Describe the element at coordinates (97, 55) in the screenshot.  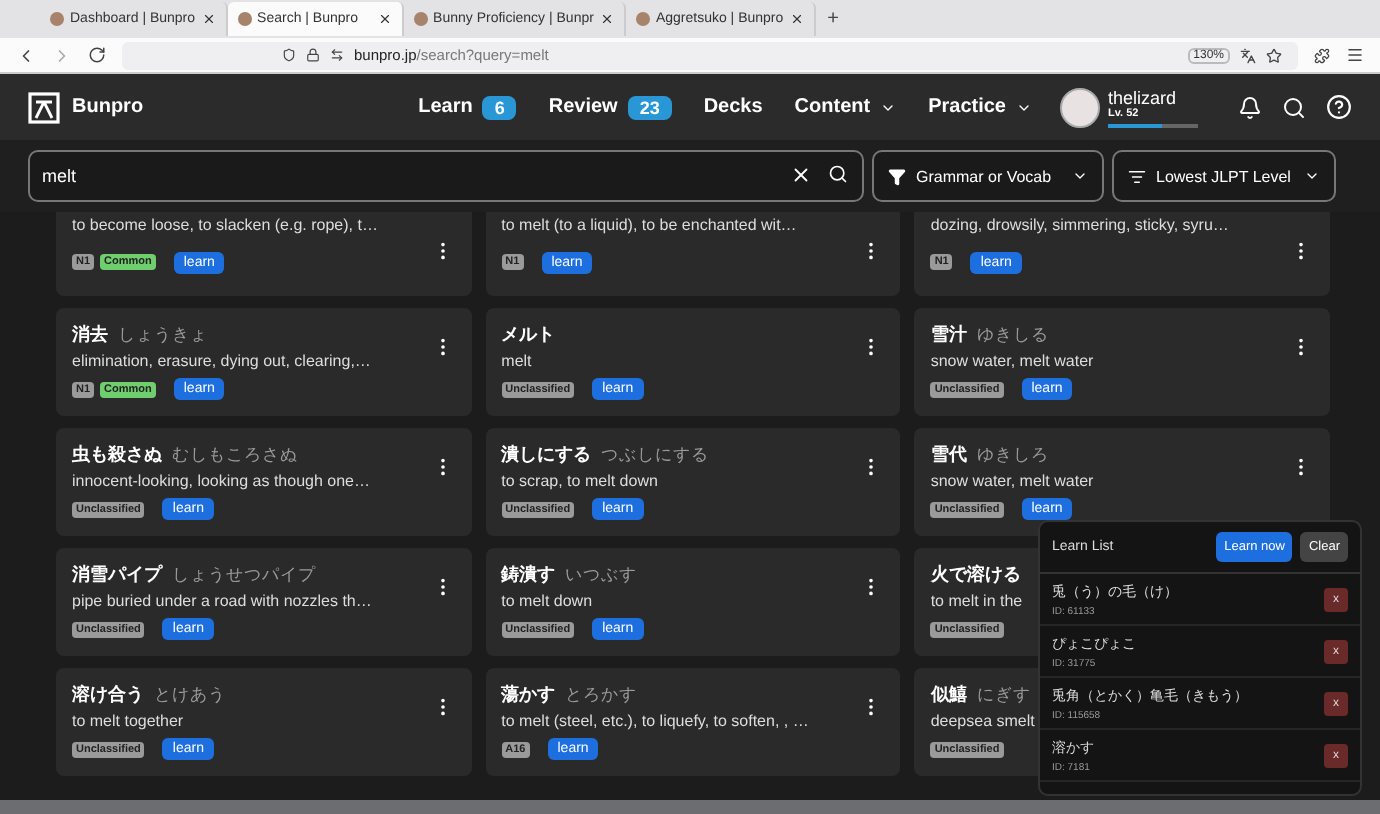
I see `reload-icon` at that location.